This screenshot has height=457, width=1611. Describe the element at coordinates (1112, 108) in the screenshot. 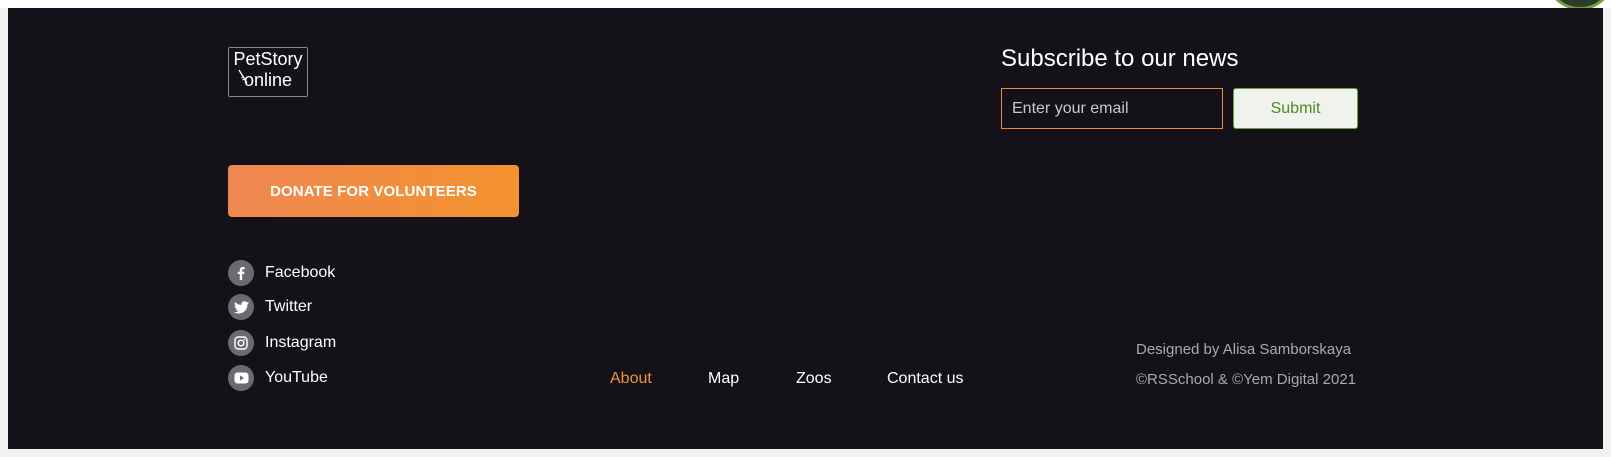

I see `email-input` at that location.